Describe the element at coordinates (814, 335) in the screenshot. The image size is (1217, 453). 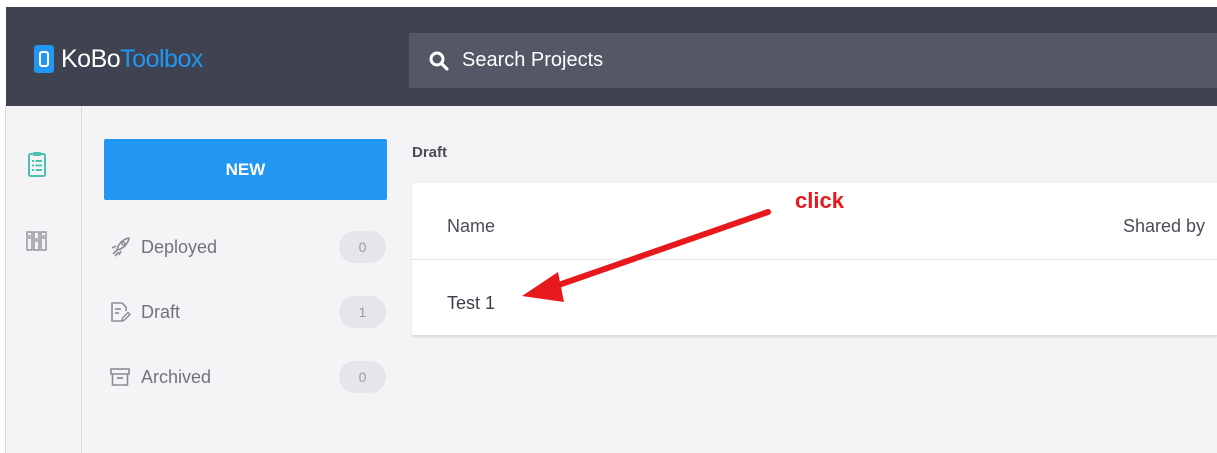
I see `row-divider` at that location.